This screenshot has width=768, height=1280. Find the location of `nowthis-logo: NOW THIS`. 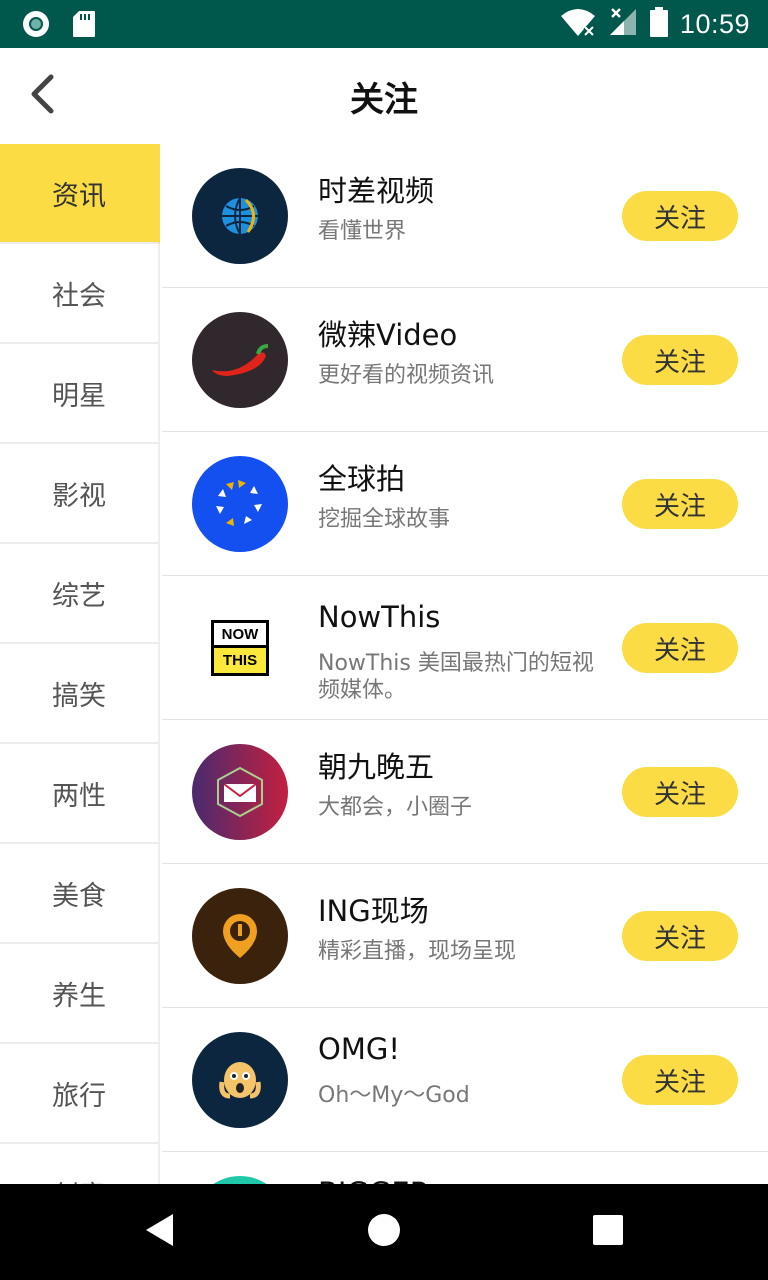

nowthis-logo: NOW THIS is located at coordinates (240, 648).